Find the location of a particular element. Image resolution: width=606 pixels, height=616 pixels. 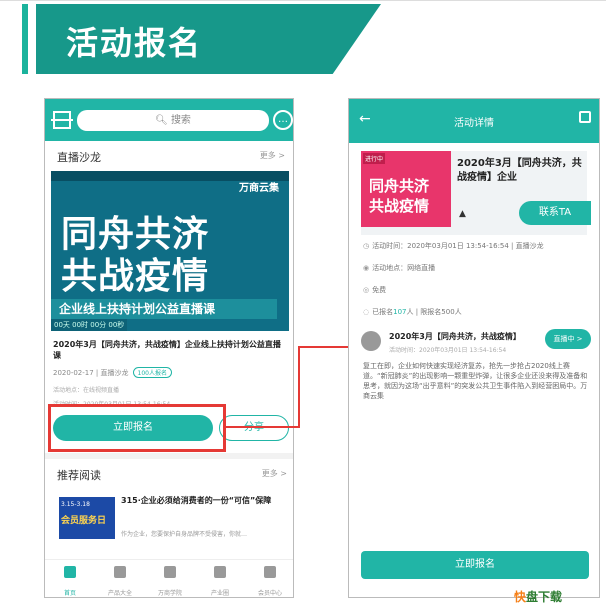

products-icon is located at coordinates (120, 572).